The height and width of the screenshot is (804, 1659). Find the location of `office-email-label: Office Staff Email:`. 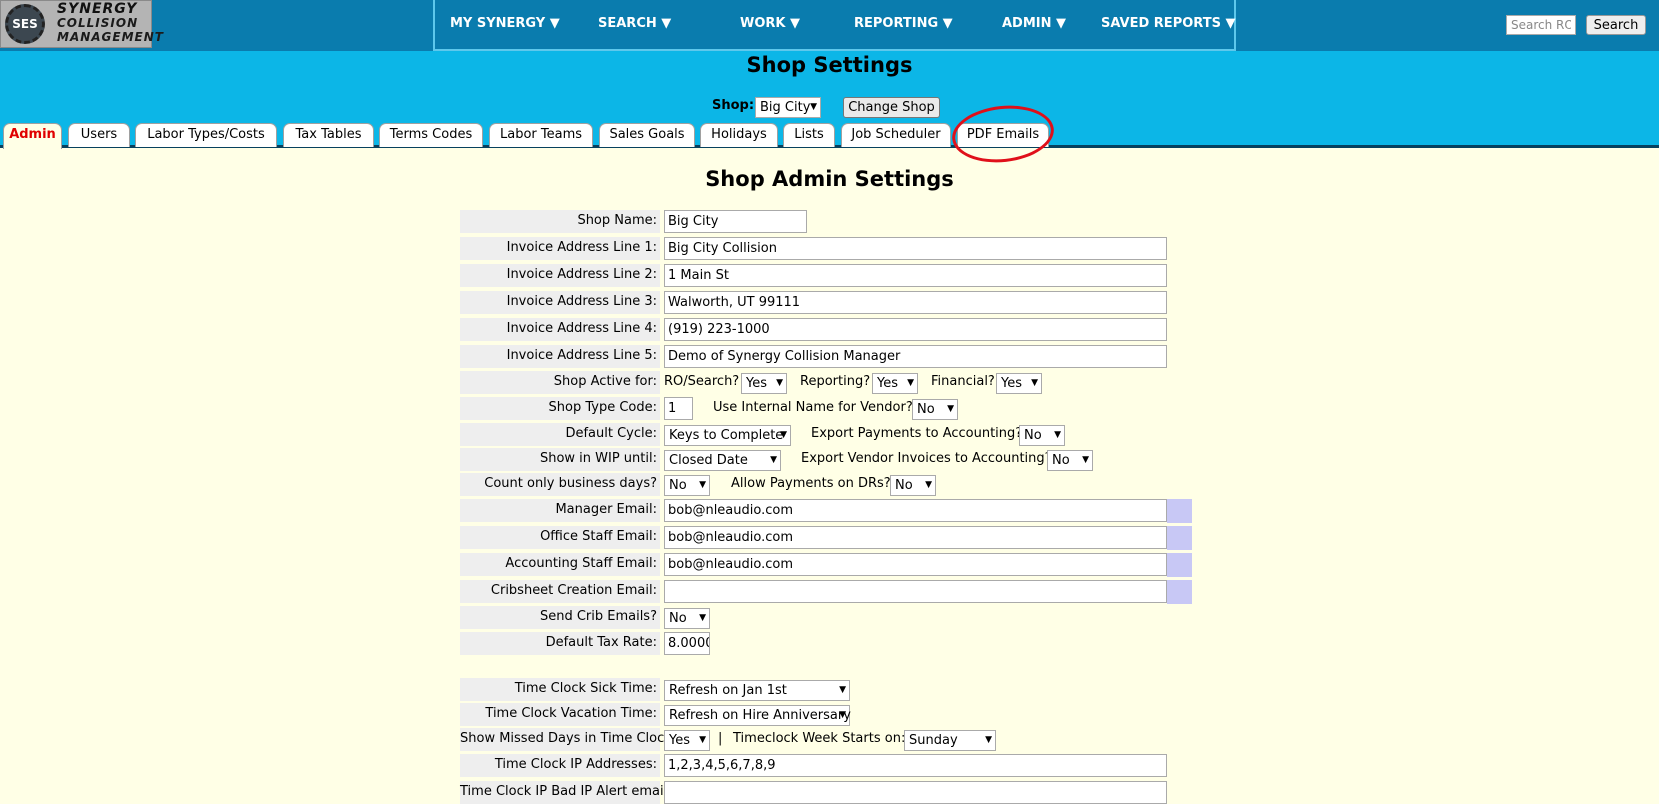

office-email-label: Office Staff Email: is located at coordinates (560, 537).